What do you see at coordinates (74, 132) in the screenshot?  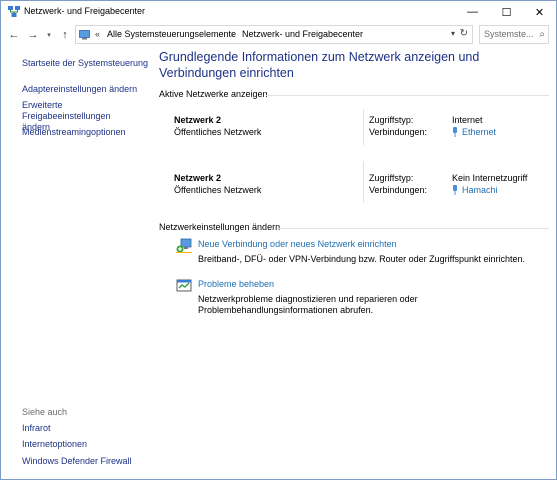 I see `link-media-streaming-options: Medienstreamingoptionen` at bounding box center [74, 132].